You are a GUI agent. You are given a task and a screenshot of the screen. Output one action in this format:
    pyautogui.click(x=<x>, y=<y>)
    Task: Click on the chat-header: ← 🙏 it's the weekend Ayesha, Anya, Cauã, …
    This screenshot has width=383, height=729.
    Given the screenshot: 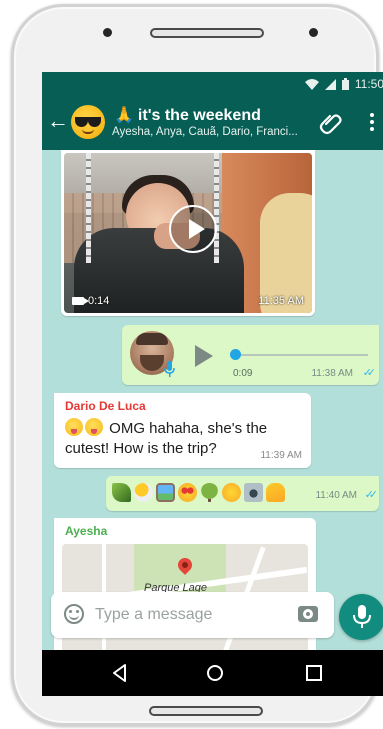 What is the action you would take?
    pyautogui.click(x=212, y=123)
    